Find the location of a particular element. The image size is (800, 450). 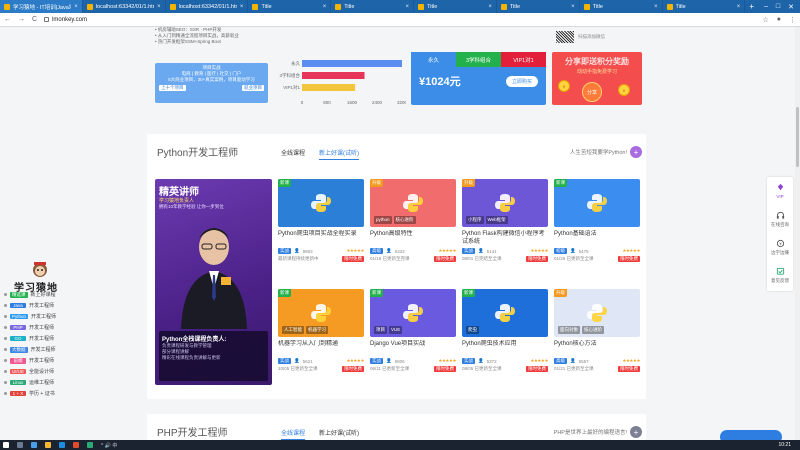

price-tab-vip: VIP1对1 is located at coordinates (523, 59).